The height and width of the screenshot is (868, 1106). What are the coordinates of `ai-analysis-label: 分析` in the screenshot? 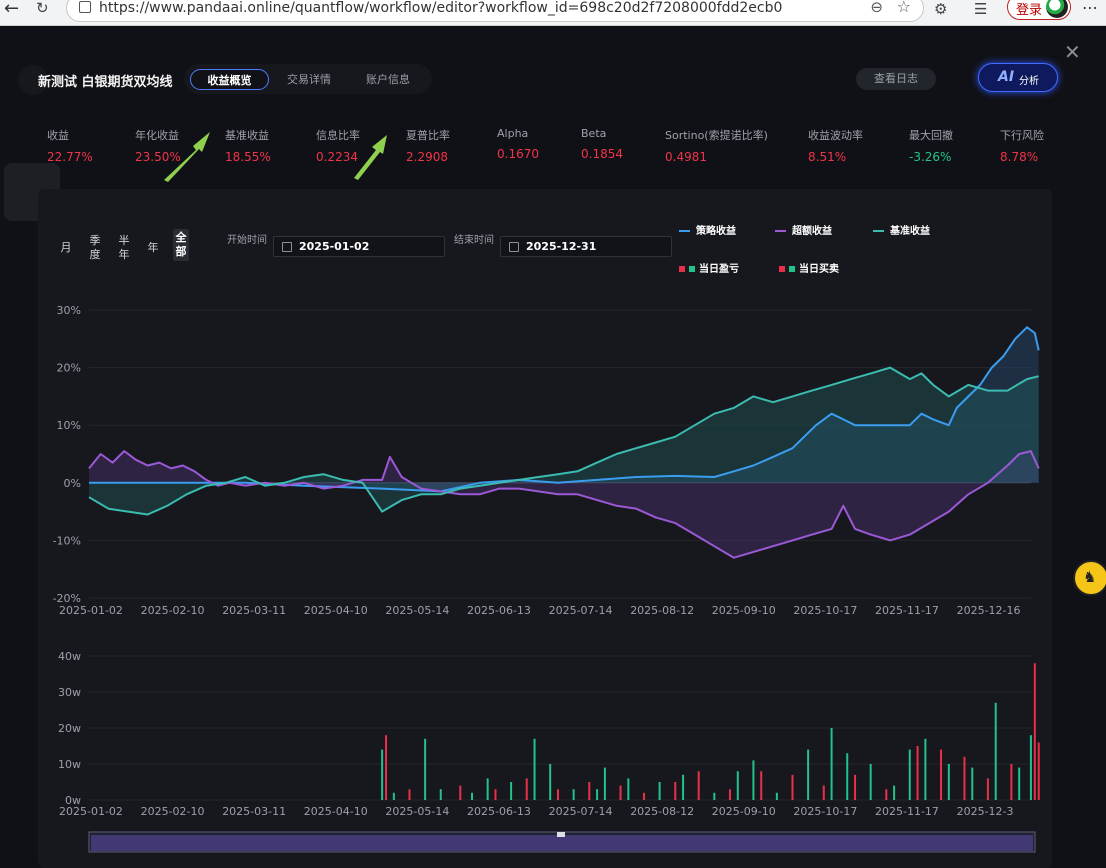 It's located at (1029, 81).